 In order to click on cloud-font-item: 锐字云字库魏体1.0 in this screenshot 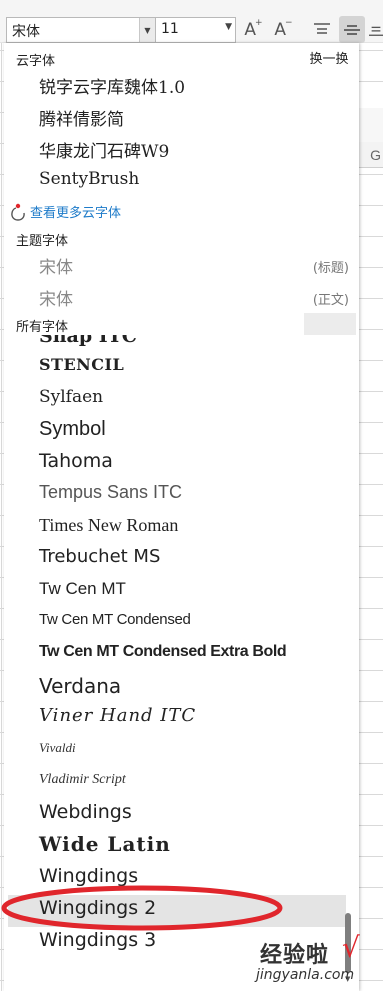, I will do `click(112, 85)`.